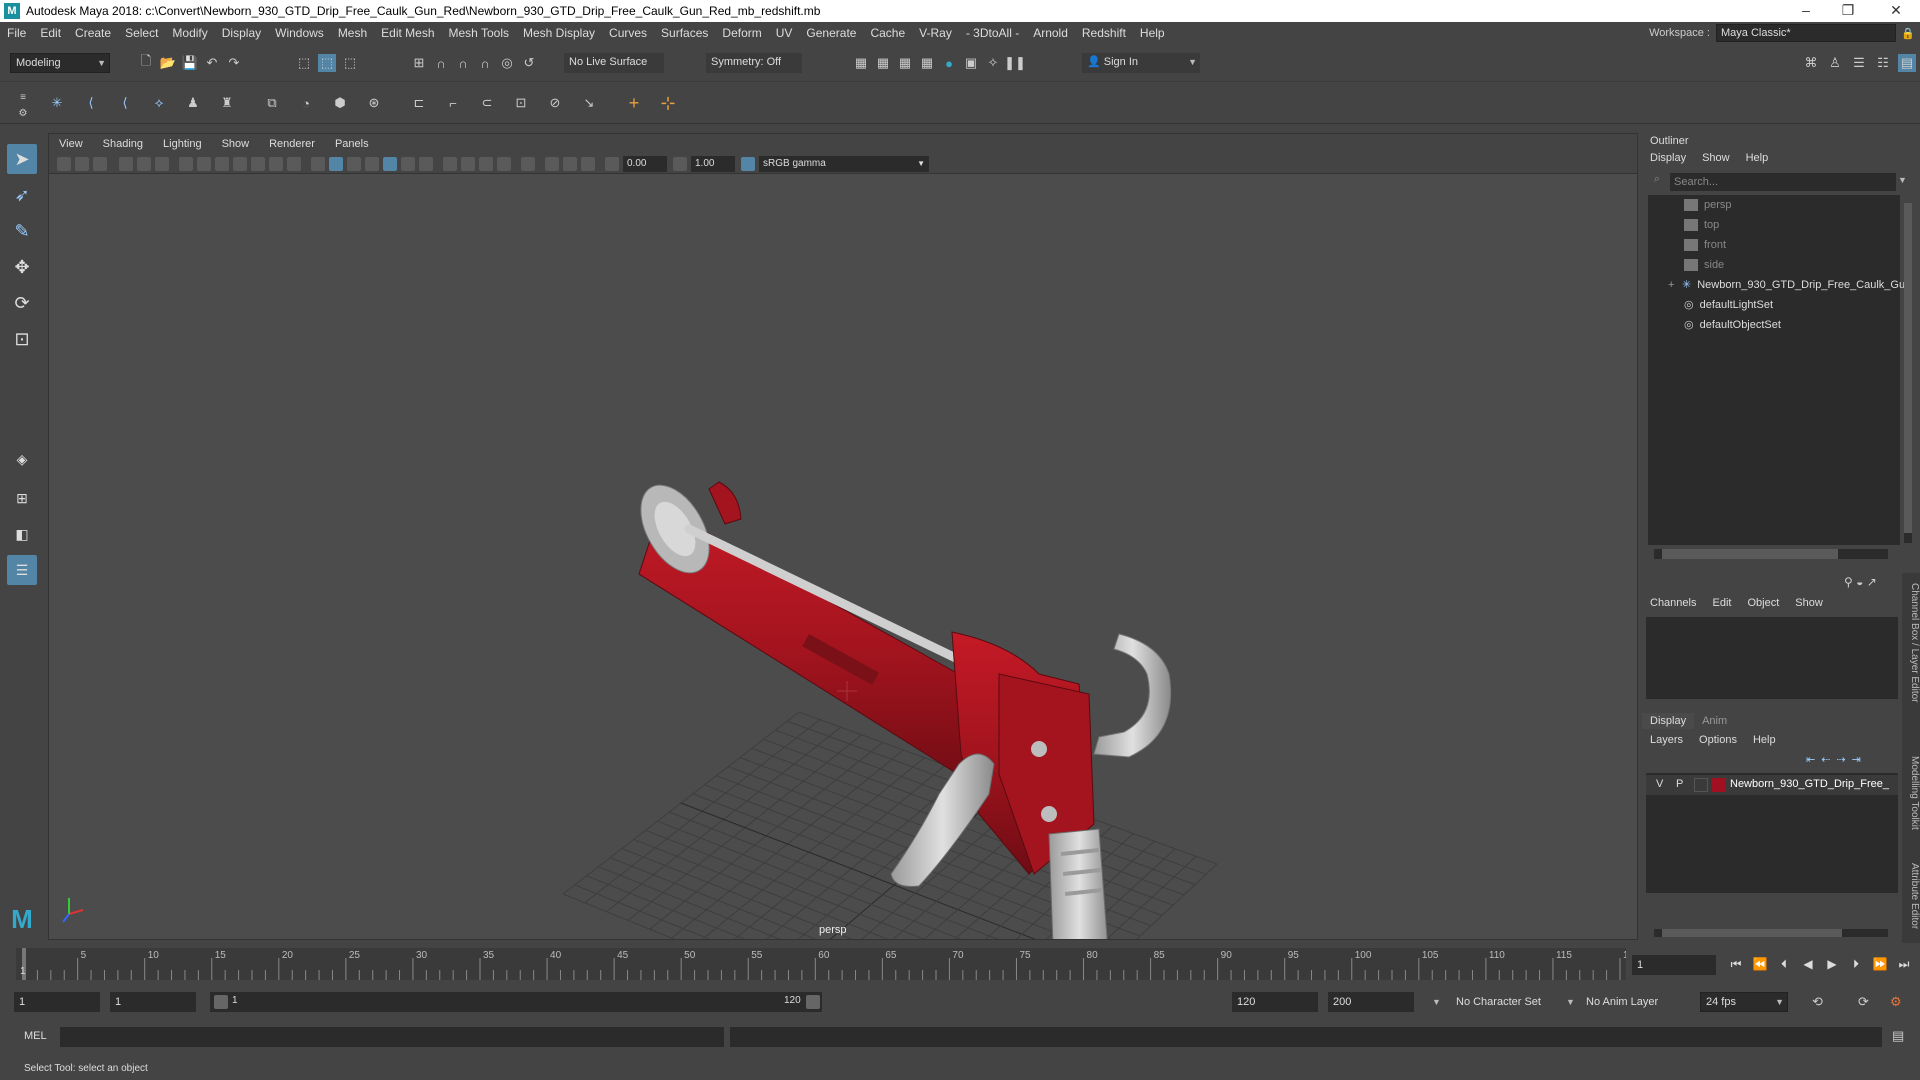 The height and width of the screenshot is (1080, 1920). Describe the element at coordinates (784, 33) in the screenshot. I see `menu-uv: UV` at that location.